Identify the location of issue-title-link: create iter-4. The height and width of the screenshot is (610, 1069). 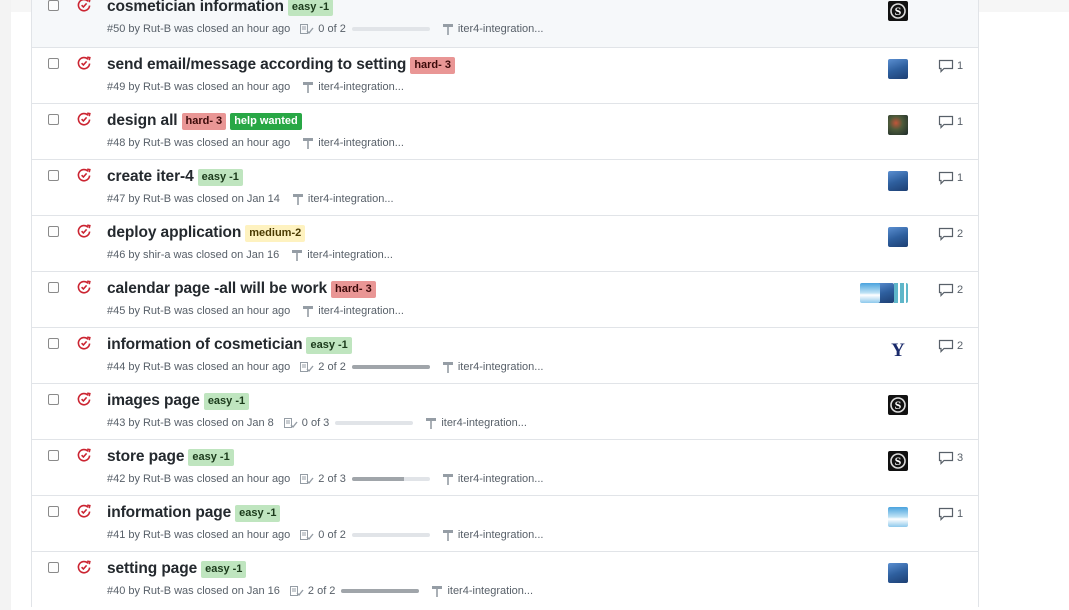
(150, 177).